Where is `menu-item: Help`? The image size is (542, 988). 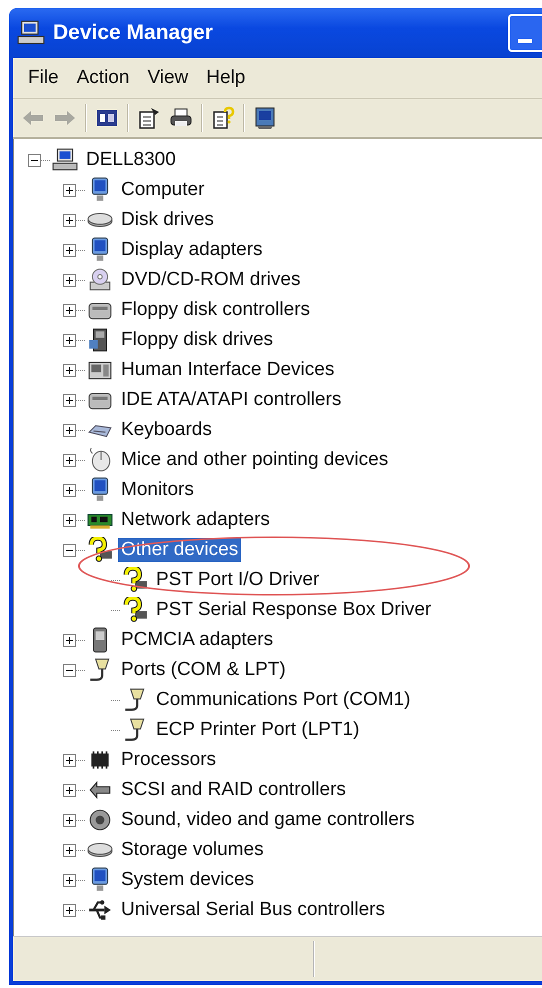
menu-item: Help is located at coordinates (225, 78).